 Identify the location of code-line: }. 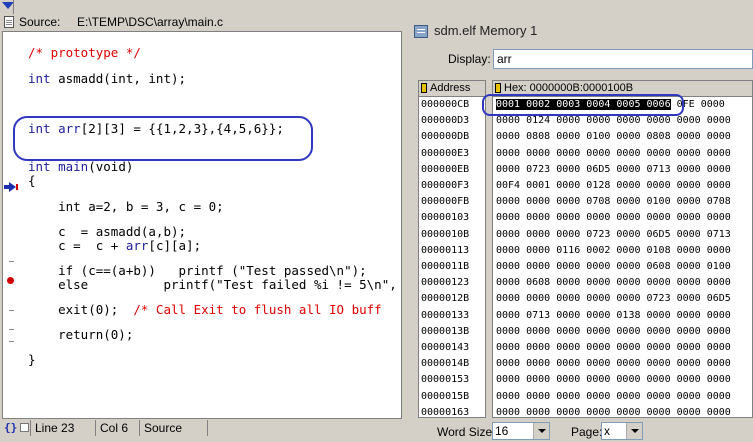
(32, 360).